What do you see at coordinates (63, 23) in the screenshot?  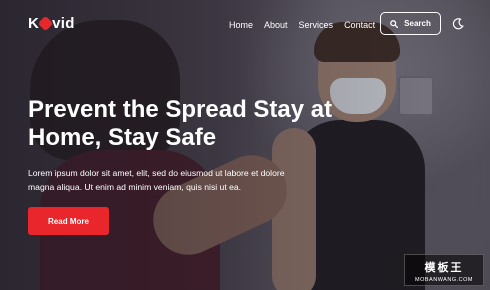 I see `brand-suffix: vid` at bounding box center [63, 23].